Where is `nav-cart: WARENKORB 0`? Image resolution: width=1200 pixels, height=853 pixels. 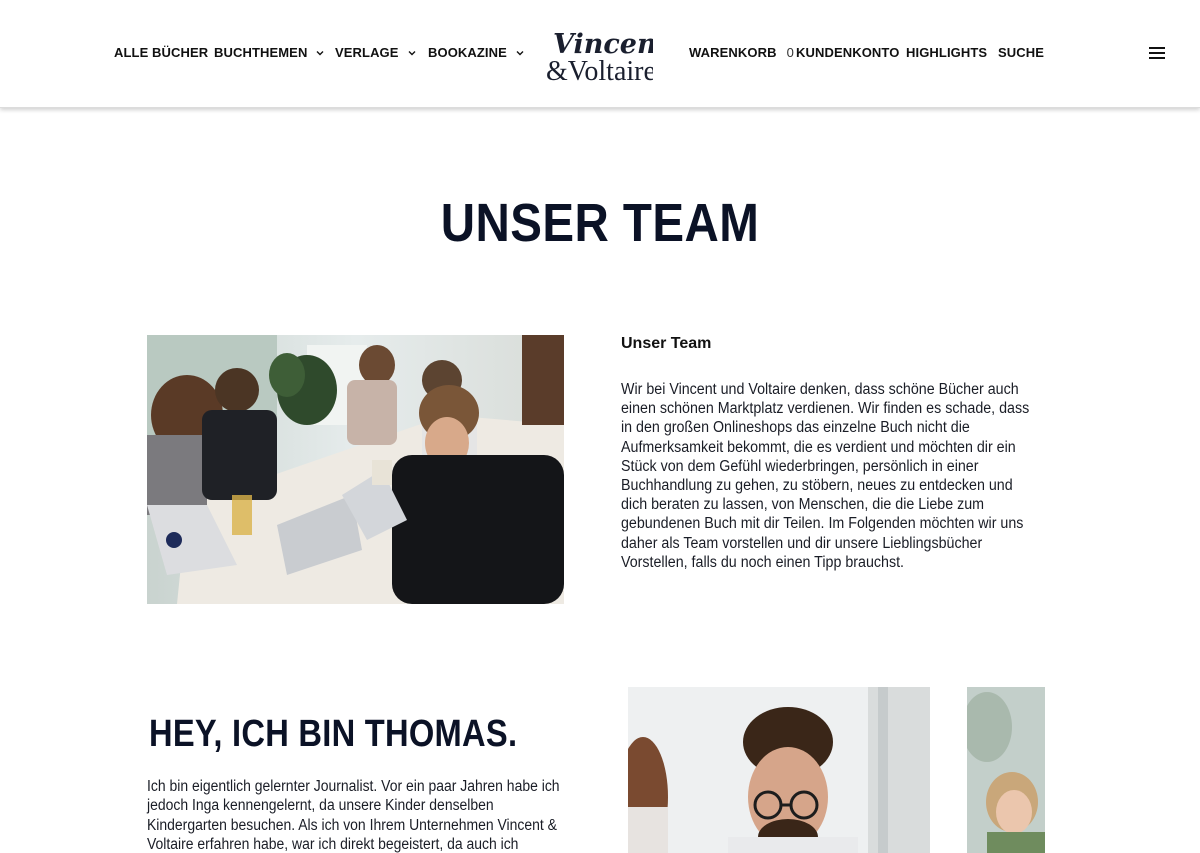
nav-cart: WARENKORB 0 is located at coordinates (741, 52).